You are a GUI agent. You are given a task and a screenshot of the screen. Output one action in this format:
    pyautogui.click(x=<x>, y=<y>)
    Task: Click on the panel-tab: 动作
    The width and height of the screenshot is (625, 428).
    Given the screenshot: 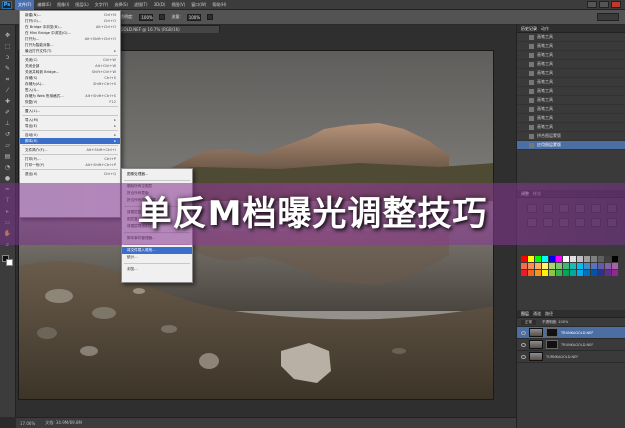 What is the action you would take?
    pyautogui.click(x=545, y=29)
    